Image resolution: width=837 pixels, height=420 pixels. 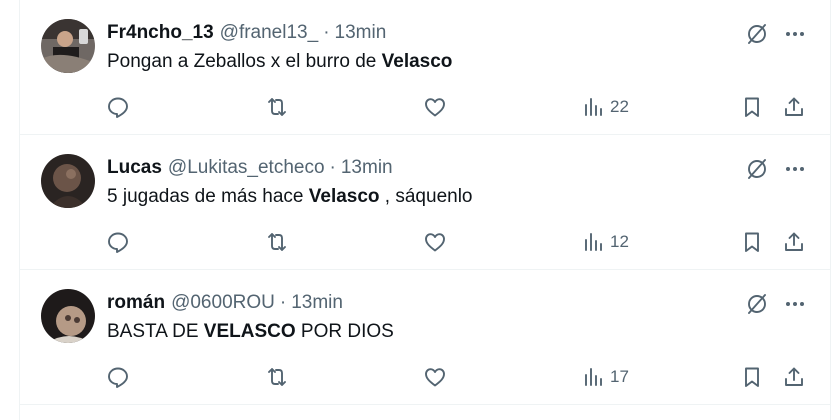 I want to click on tweet-actions: 12, so click(x=425, y=242).